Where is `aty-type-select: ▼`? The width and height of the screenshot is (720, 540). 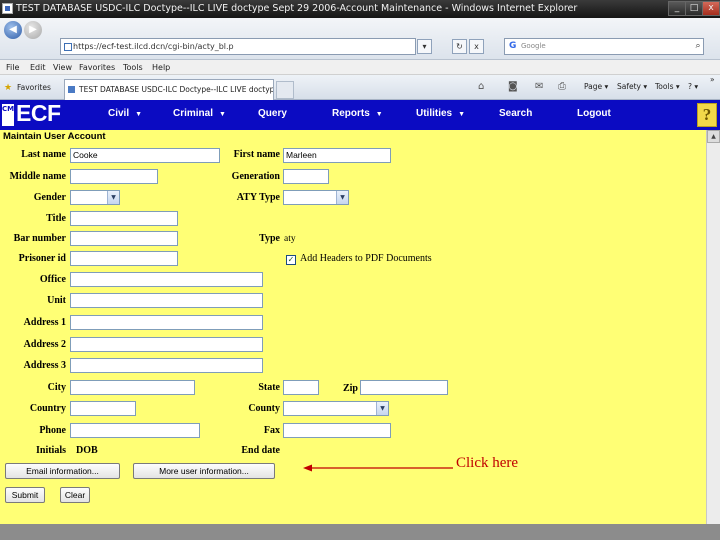
aty-type-select: ▼ is located at coordinates (316, 197).